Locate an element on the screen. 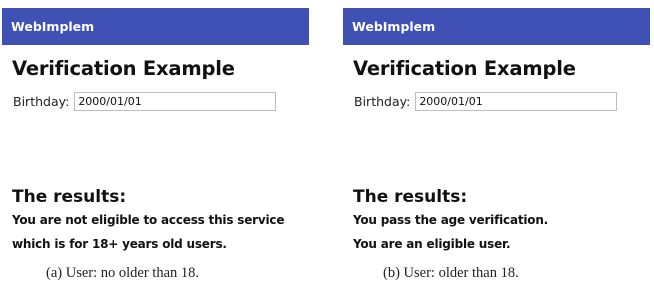 This screenshot has width=654, height=292. figure-caption-a: (a) User: no older than 18. is located at coordinates (123, 273).